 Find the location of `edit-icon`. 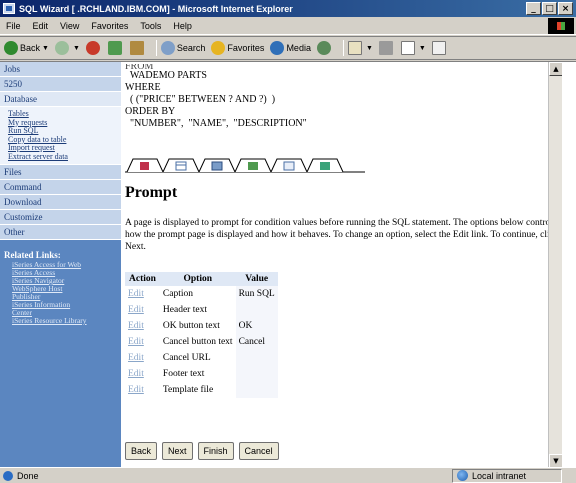

edit-icon is located at coordinates (407, 48).